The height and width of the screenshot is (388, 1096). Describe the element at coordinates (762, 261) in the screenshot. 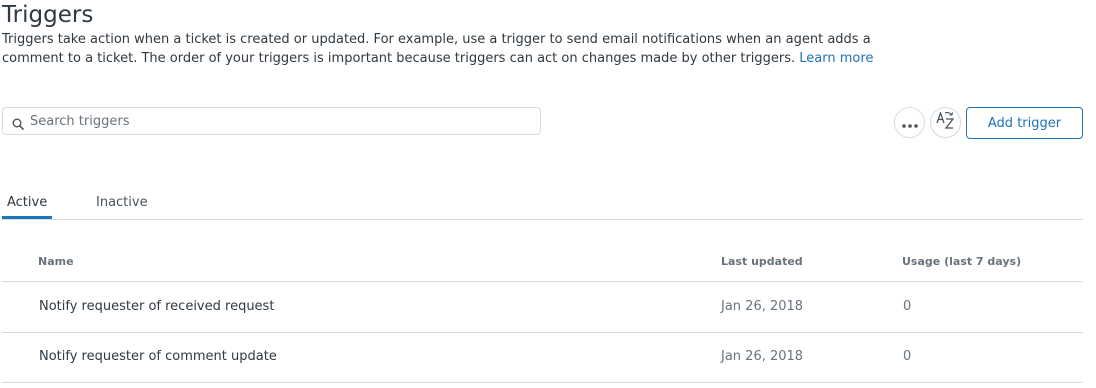

I see `column-header-last-updated: Last updated` at that location.